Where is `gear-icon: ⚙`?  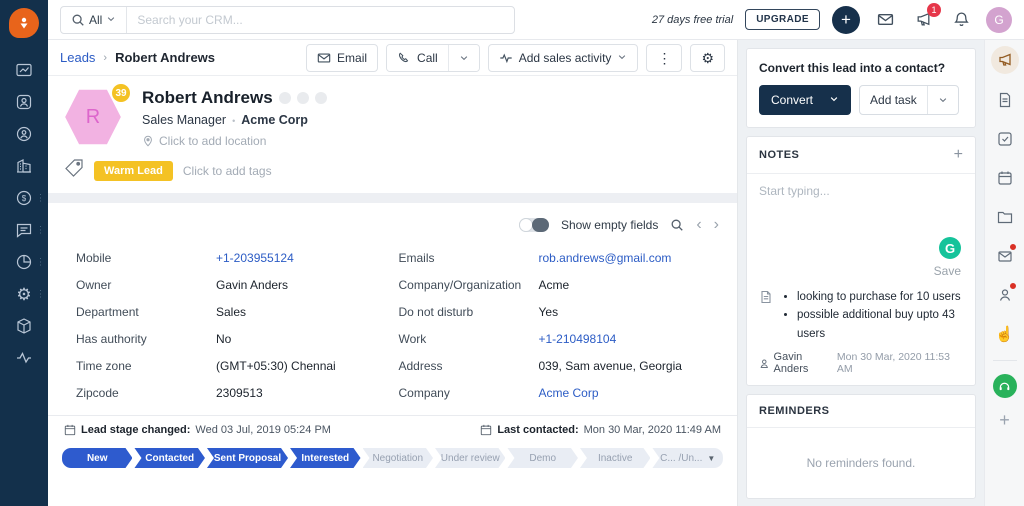
gear-icon: ⚙ is located at coordinates (24, 294).